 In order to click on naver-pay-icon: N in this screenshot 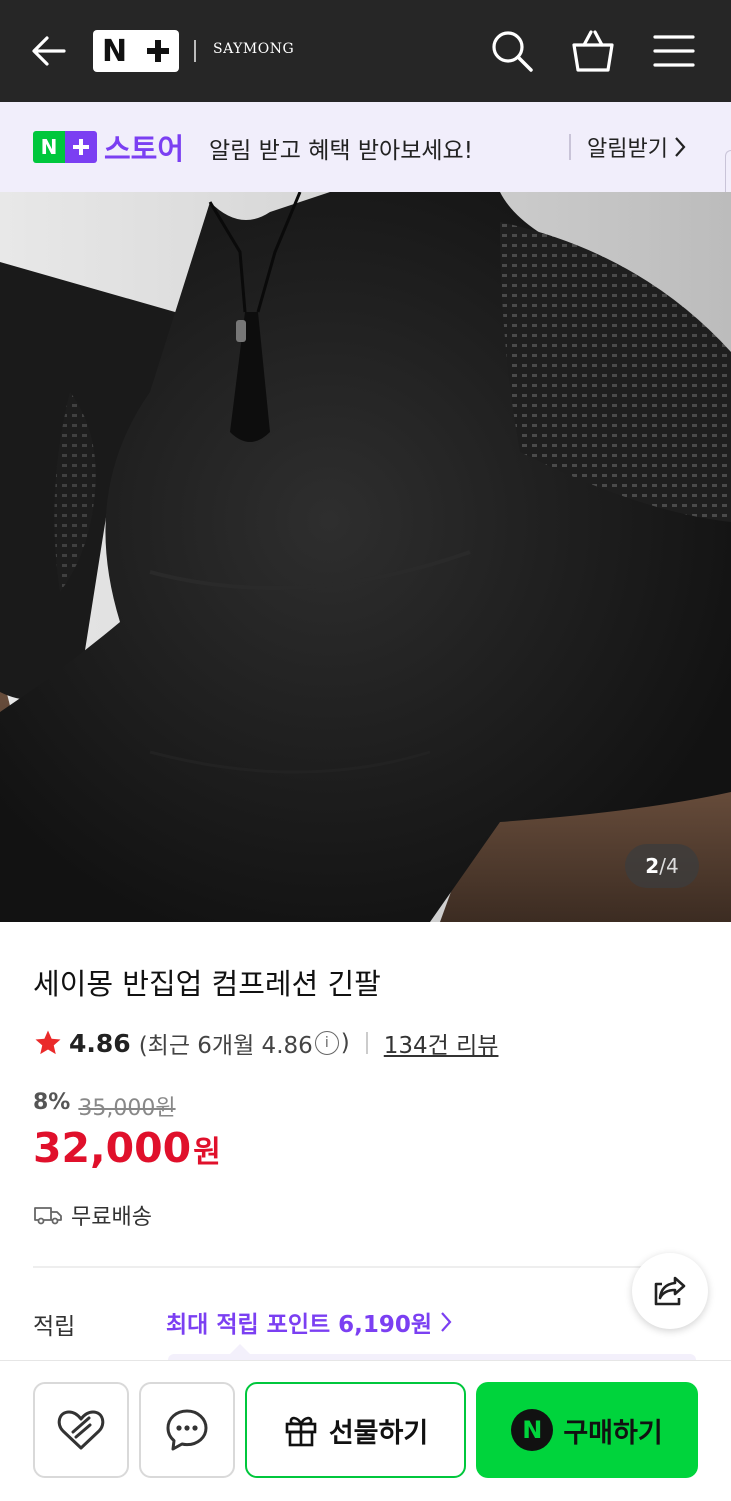, I will do `click(532, 1430)`.